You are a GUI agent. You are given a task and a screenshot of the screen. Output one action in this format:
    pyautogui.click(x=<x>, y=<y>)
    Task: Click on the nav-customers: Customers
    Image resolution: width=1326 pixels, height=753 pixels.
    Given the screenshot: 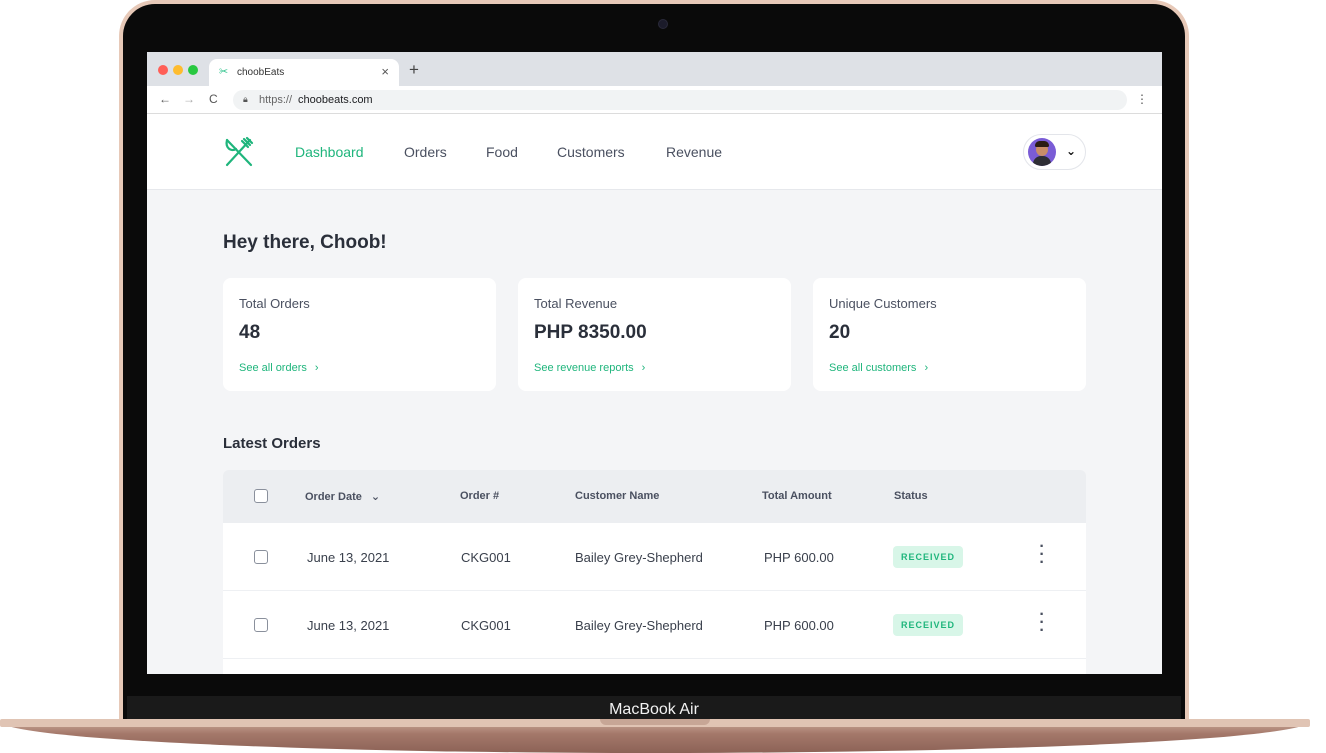 What is the action you would take?
    pyautogui.click(x=591, y=152)
    